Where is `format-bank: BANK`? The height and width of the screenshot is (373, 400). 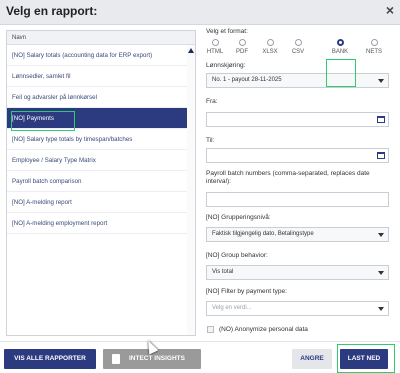
format-bank: BANK is located at coordinates (340, 47).